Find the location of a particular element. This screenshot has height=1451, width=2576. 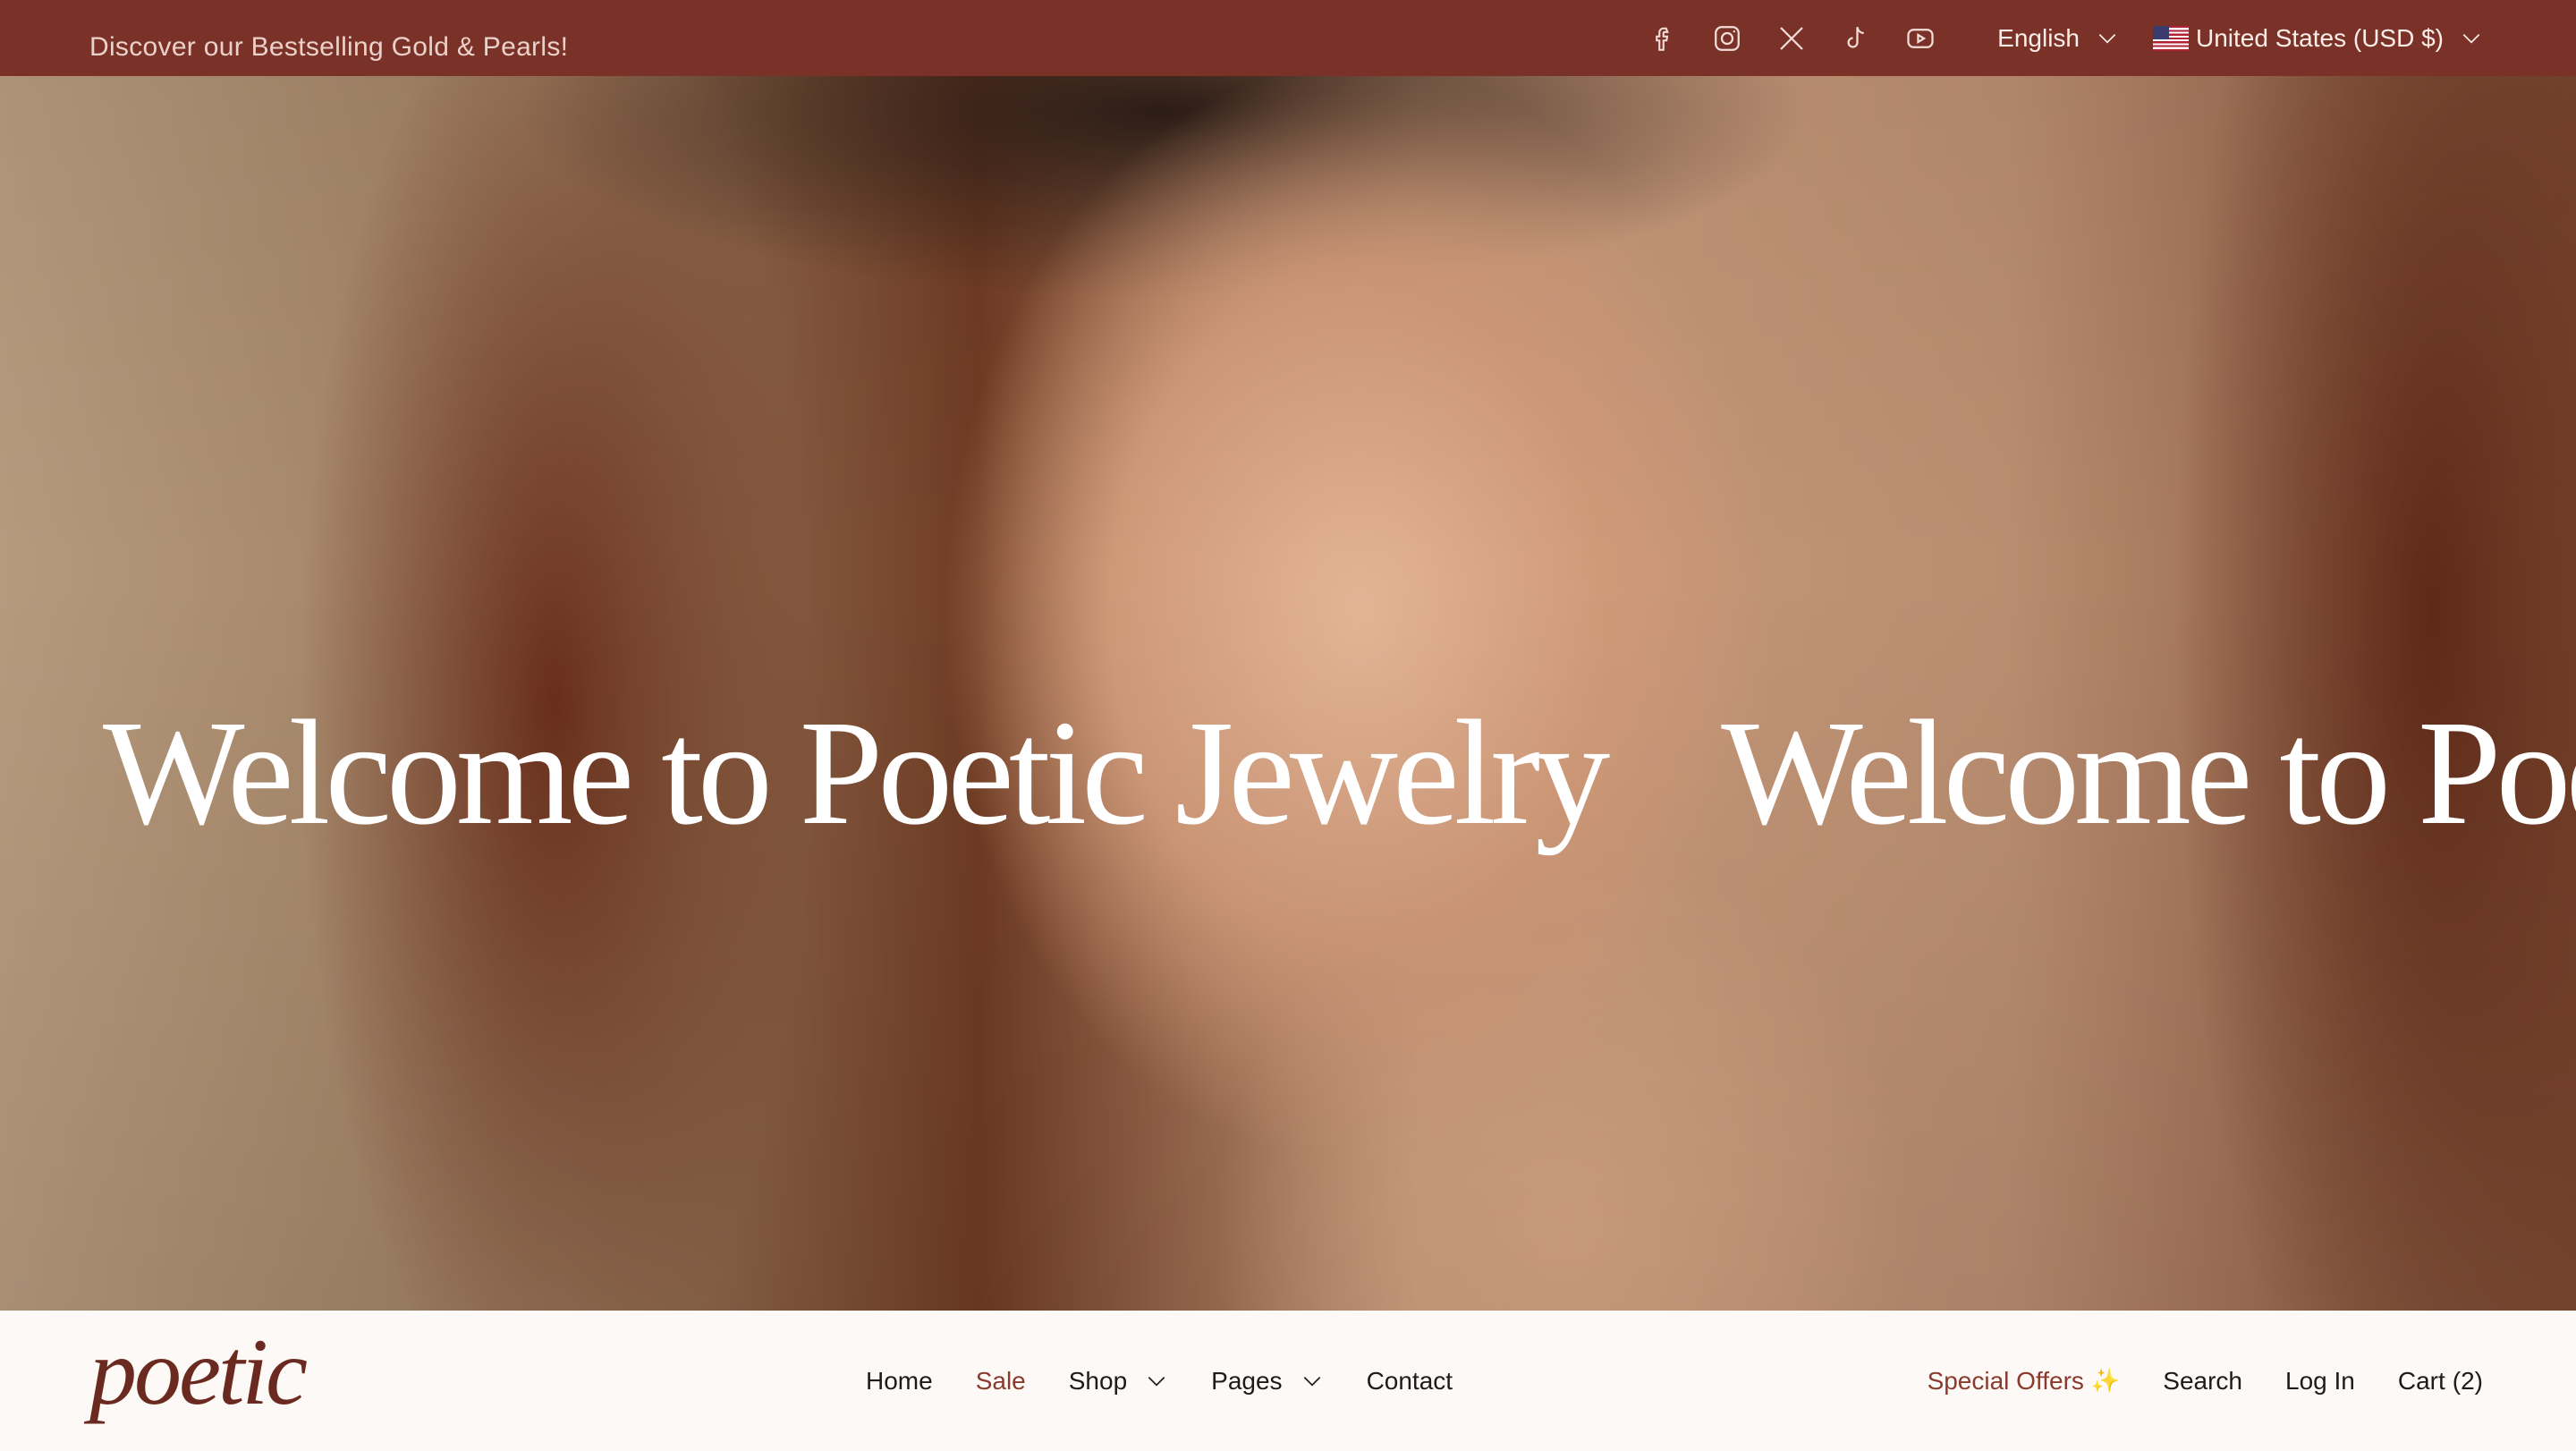

nav-sale: Sale is located at coordinates (1001, 1381).